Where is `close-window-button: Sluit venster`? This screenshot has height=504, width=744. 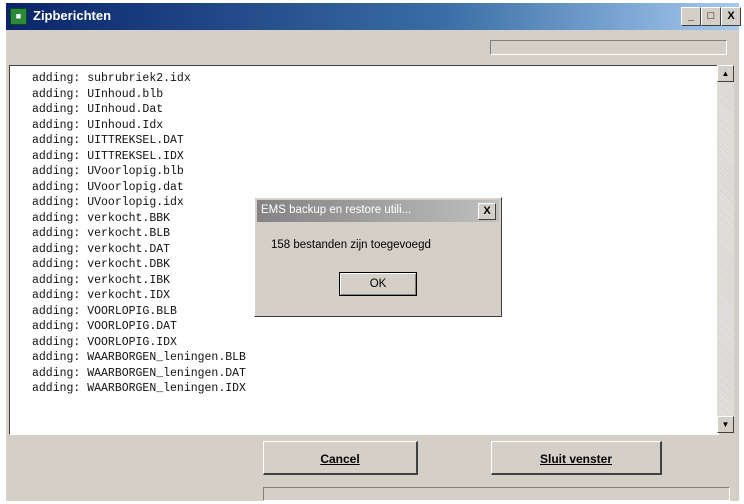 close-window-button: Sluit venster is located at coordinates (576, 458).